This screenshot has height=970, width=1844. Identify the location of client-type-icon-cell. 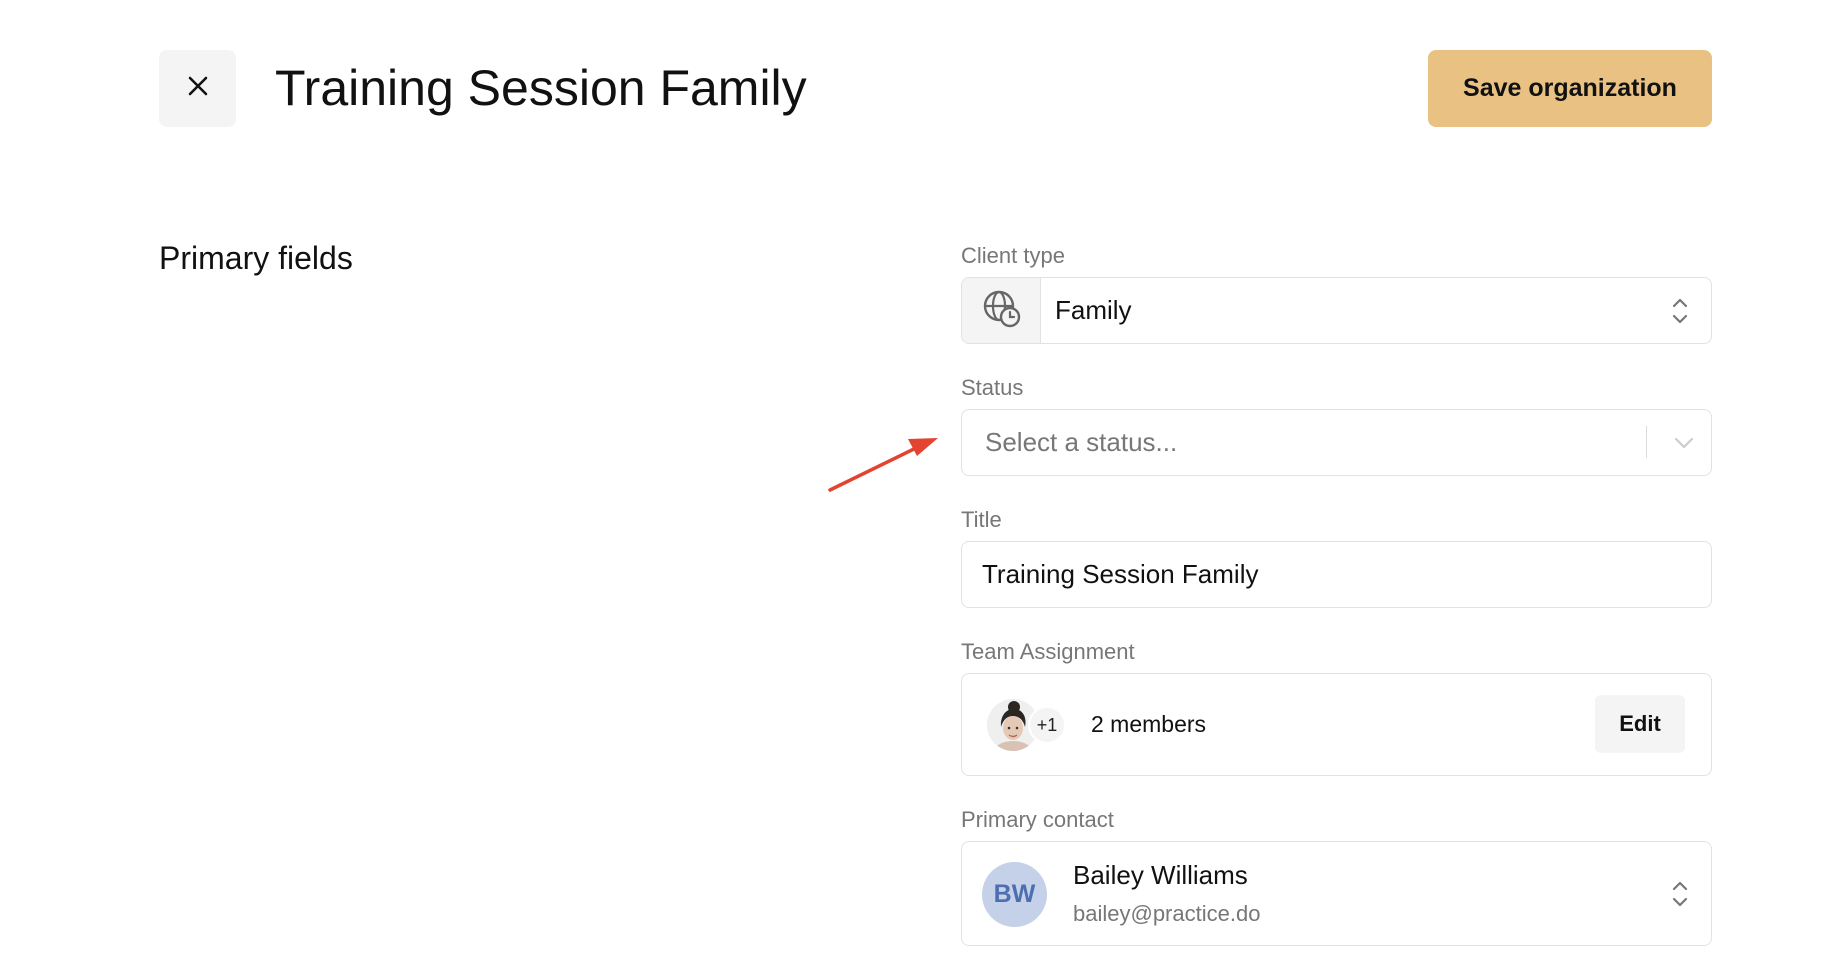
(1001, 310).